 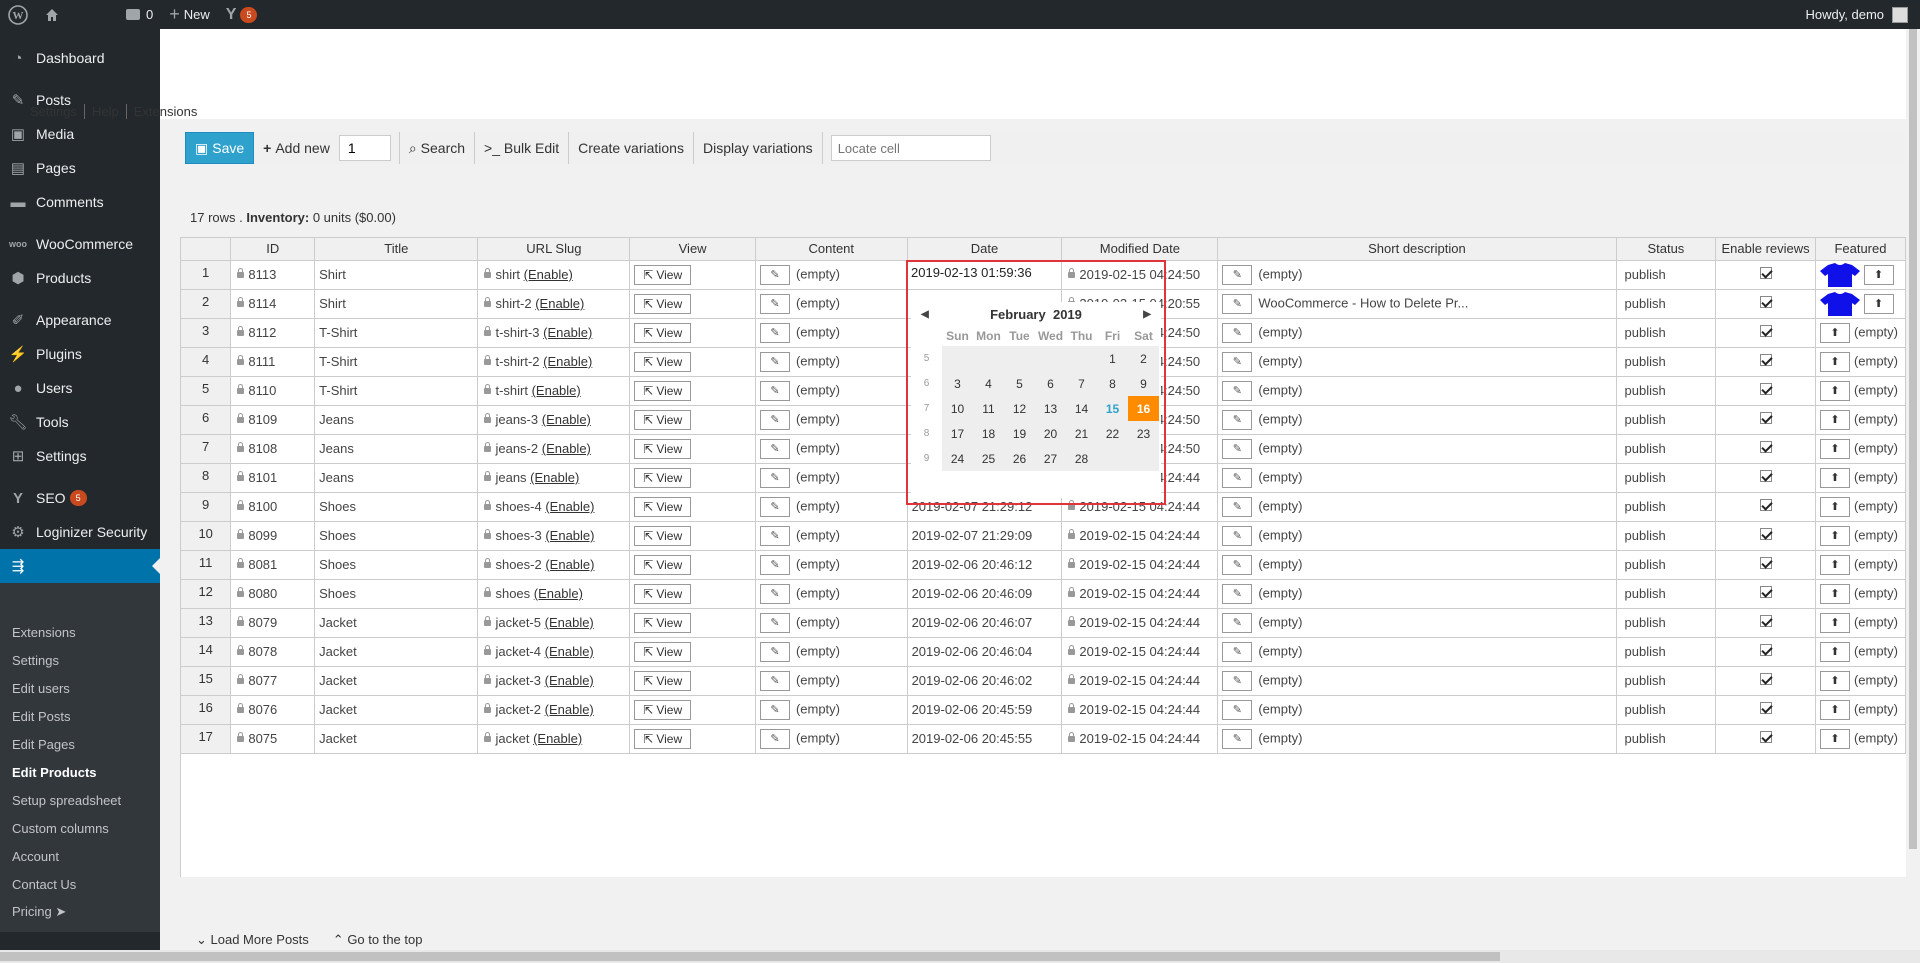 I want to click on calendar-day: 7, so click(x=1081, y=383).